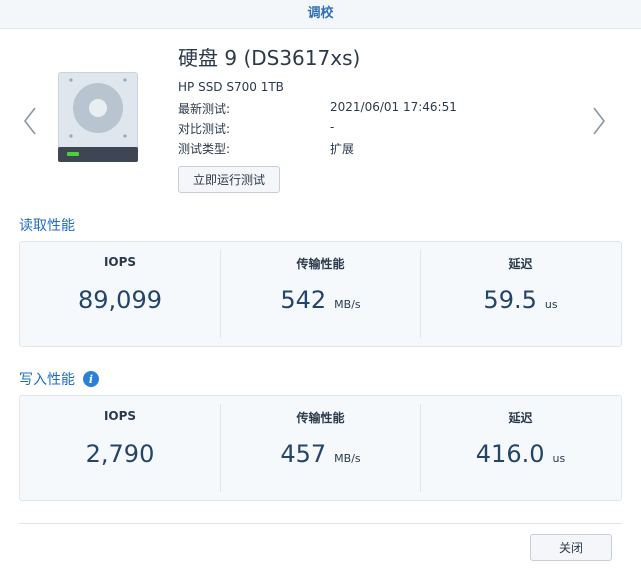 This screenshot has height=568, width=641. Describe the element at coordinates (231, 87) in the screenshot. I see `disk-model: HP SSD S700 1TB` at that location.